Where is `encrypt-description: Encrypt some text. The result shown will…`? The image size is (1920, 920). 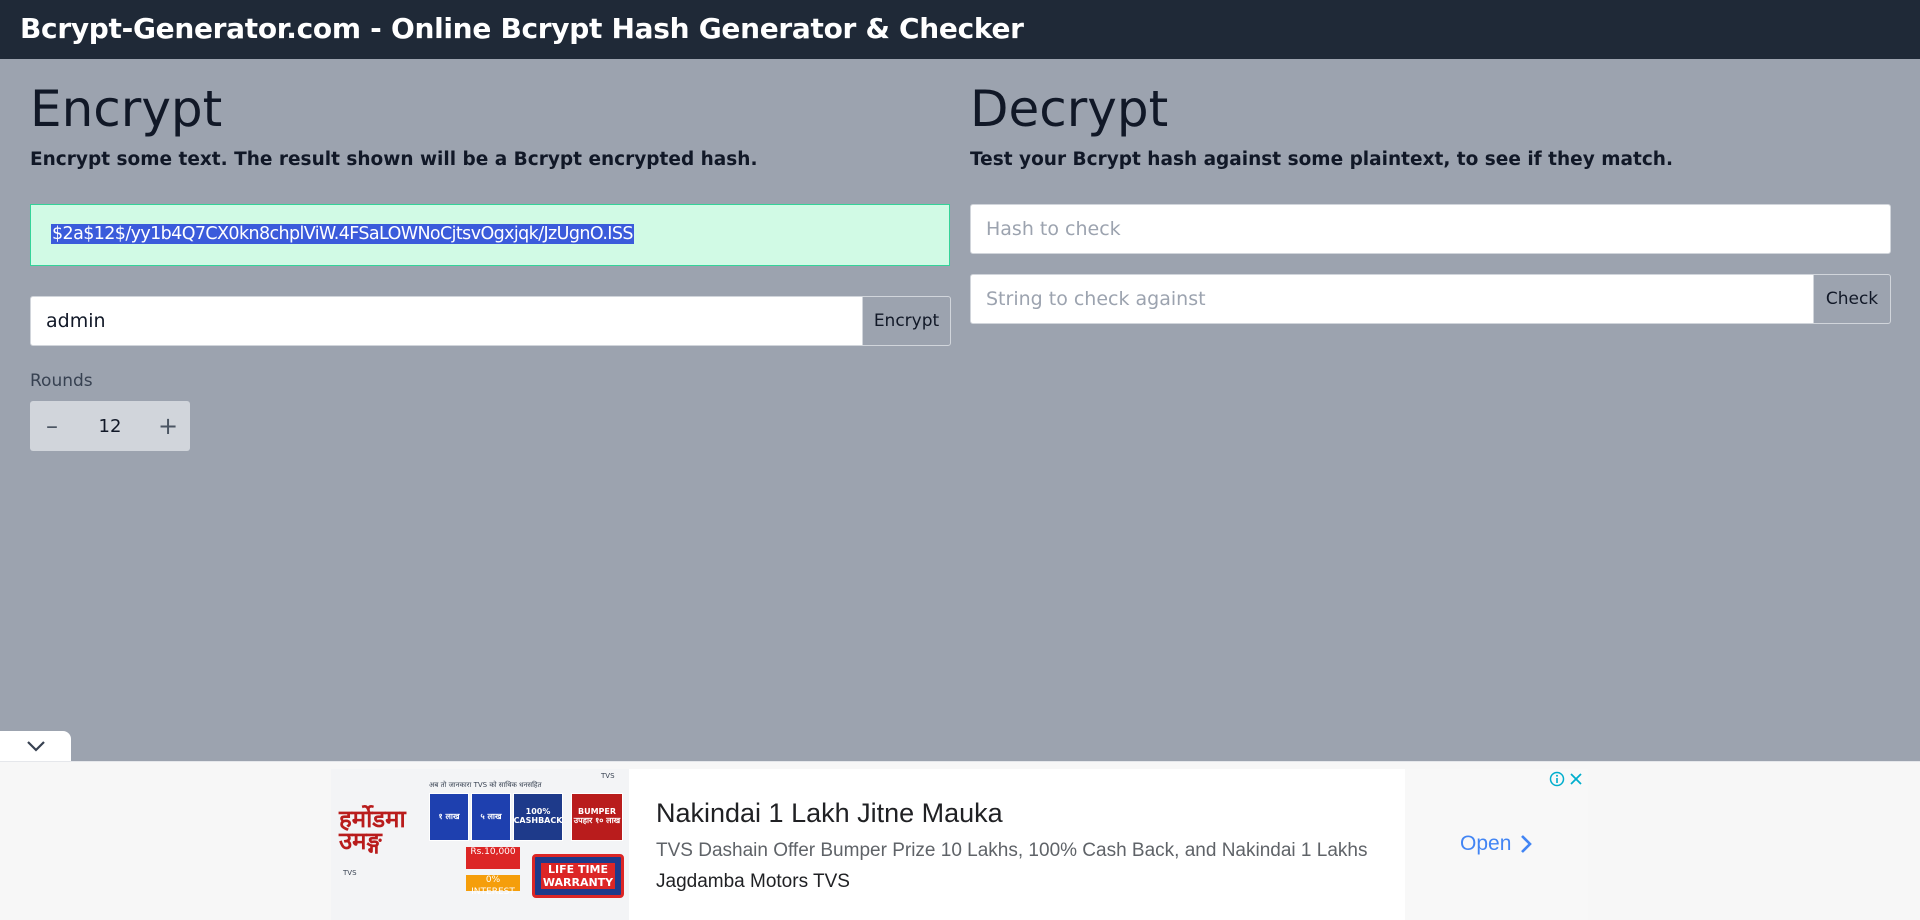 encrypt-description: Encrypt some text. The result shown will… is located at coordinates (394, 159).